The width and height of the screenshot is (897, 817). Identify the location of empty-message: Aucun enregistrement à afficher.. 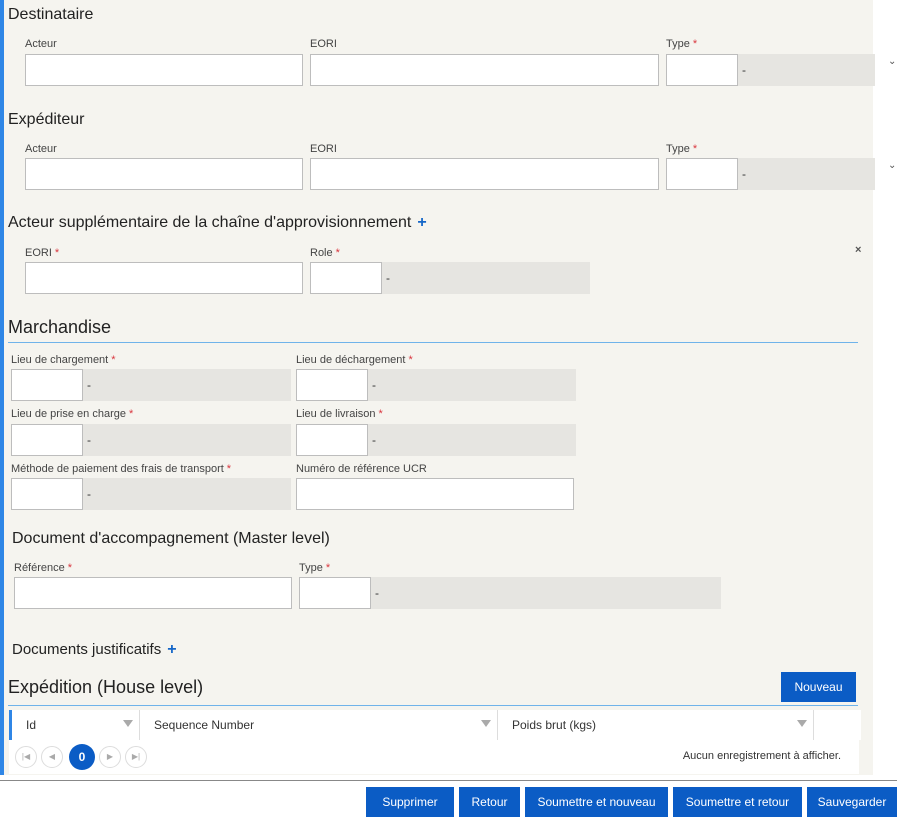
(761, 756).